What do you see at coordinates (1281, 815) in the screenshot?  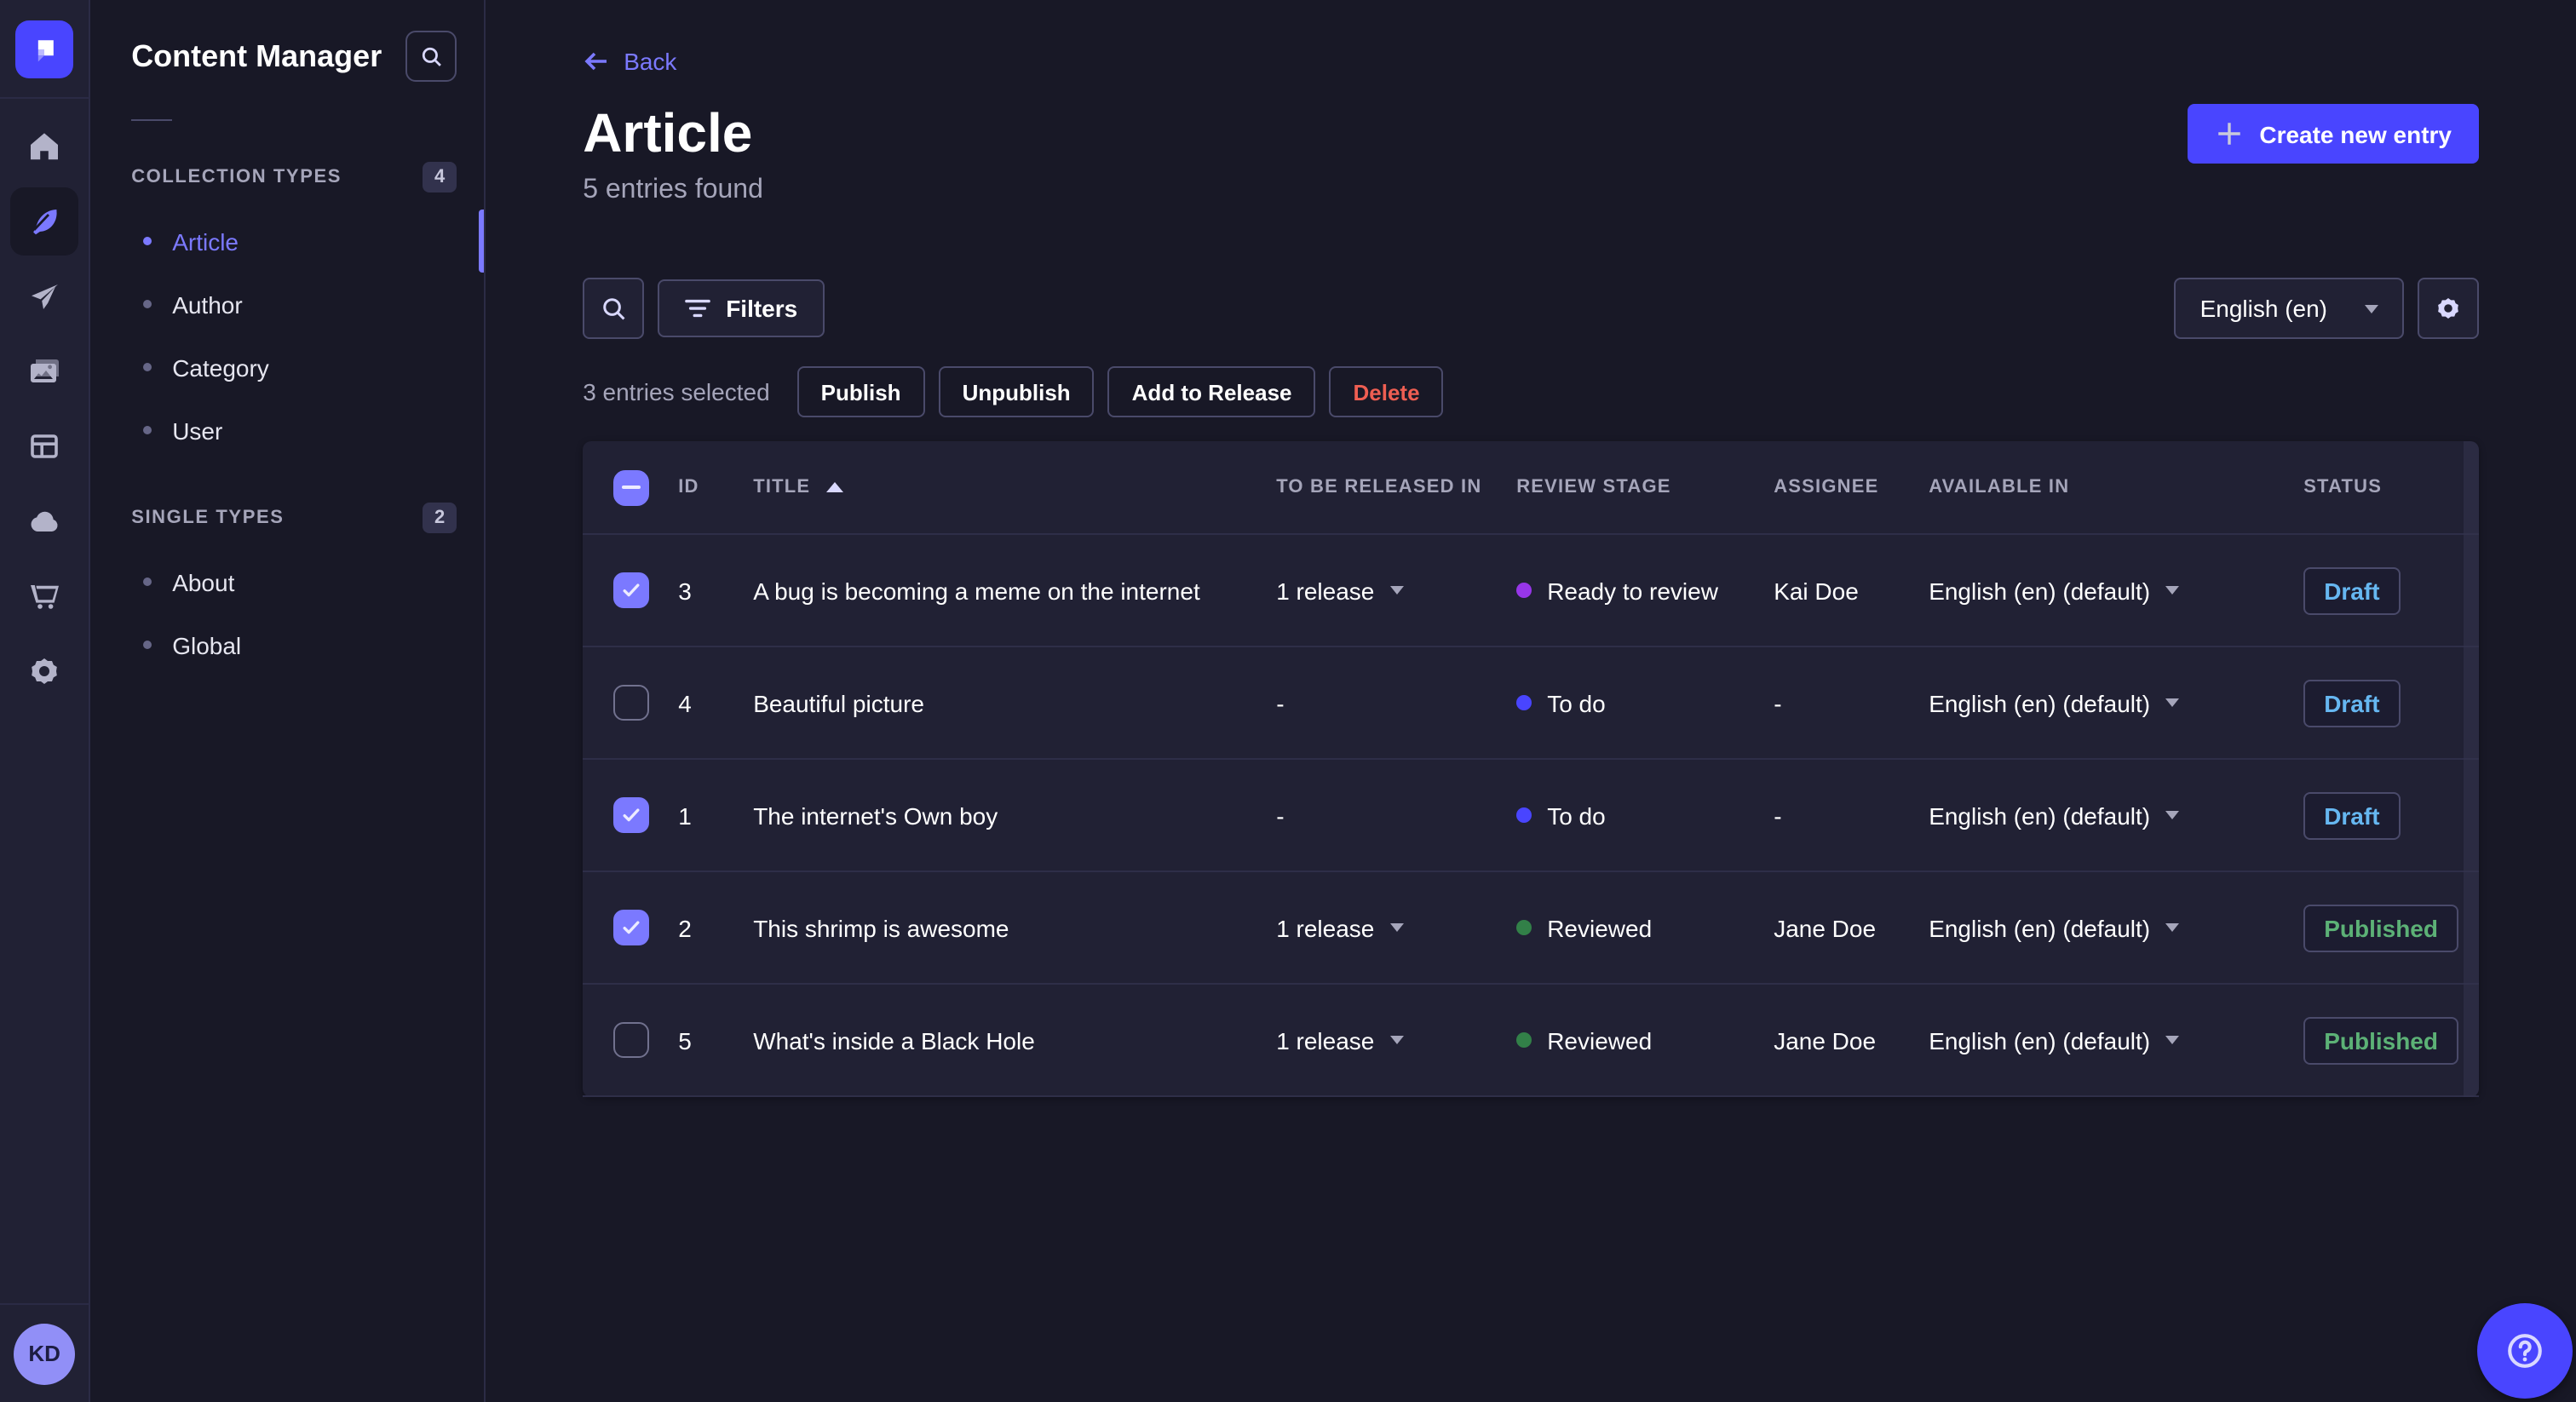 I see `cell-released: -` at bounding box center [1281, 815].